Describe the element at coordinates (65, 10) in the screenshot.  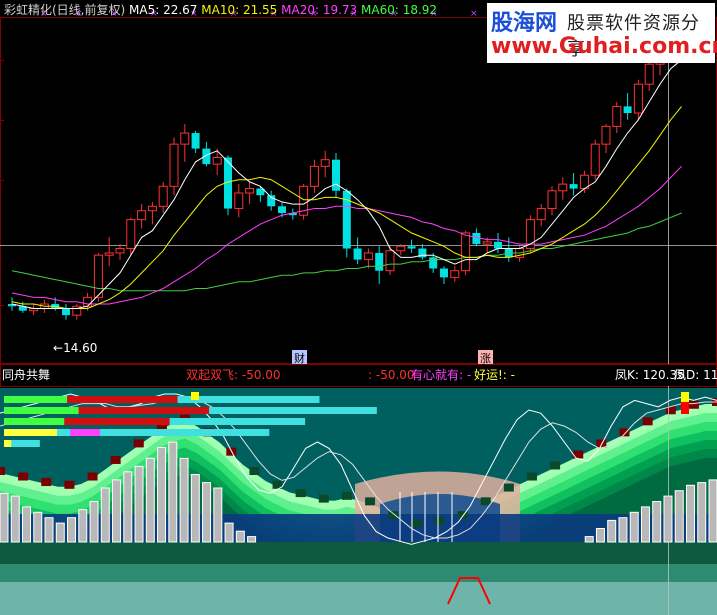
I see `stock-title: 彩虹精化(日线,前复权)` at that location.